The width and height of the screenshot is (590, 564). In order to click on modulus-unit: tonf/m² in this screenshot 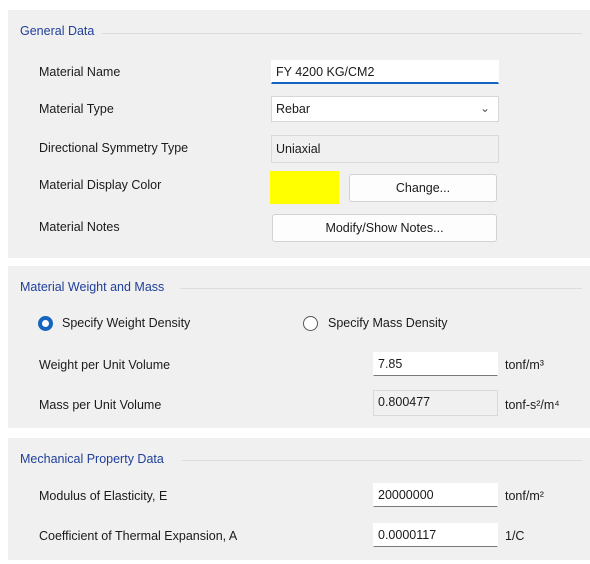, I will do `click(524, 496)`.